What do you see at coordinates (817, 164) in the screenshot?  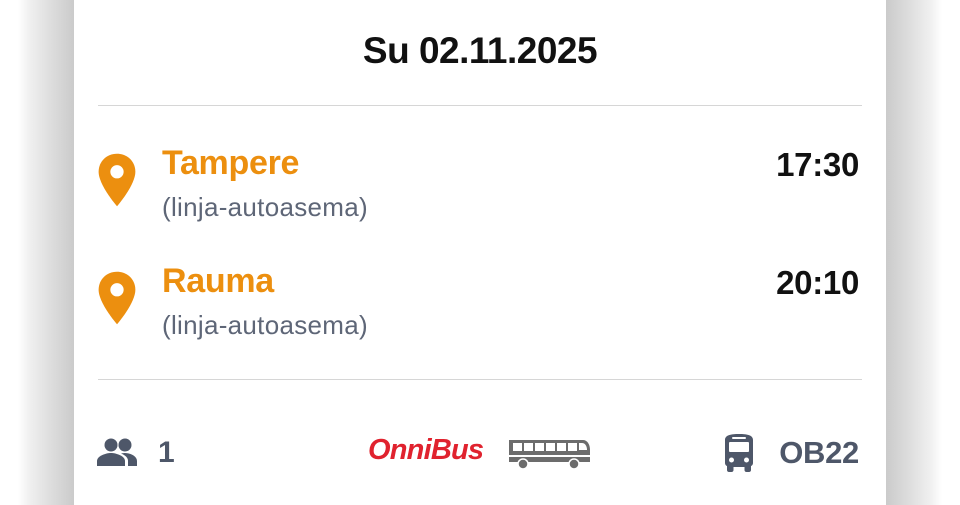 I see `departure-time: 17:30` at bounding box center [817, 164].